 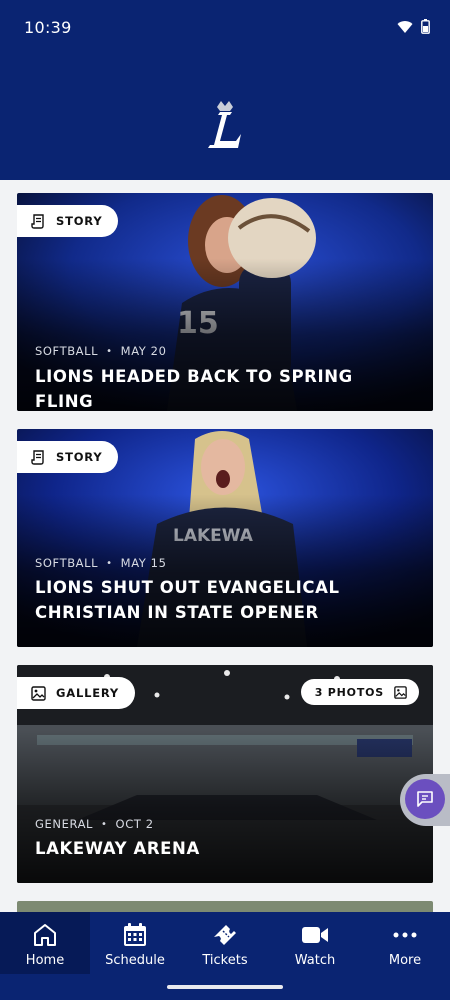 I want to click on status-icons, so click(x=413, y=26).